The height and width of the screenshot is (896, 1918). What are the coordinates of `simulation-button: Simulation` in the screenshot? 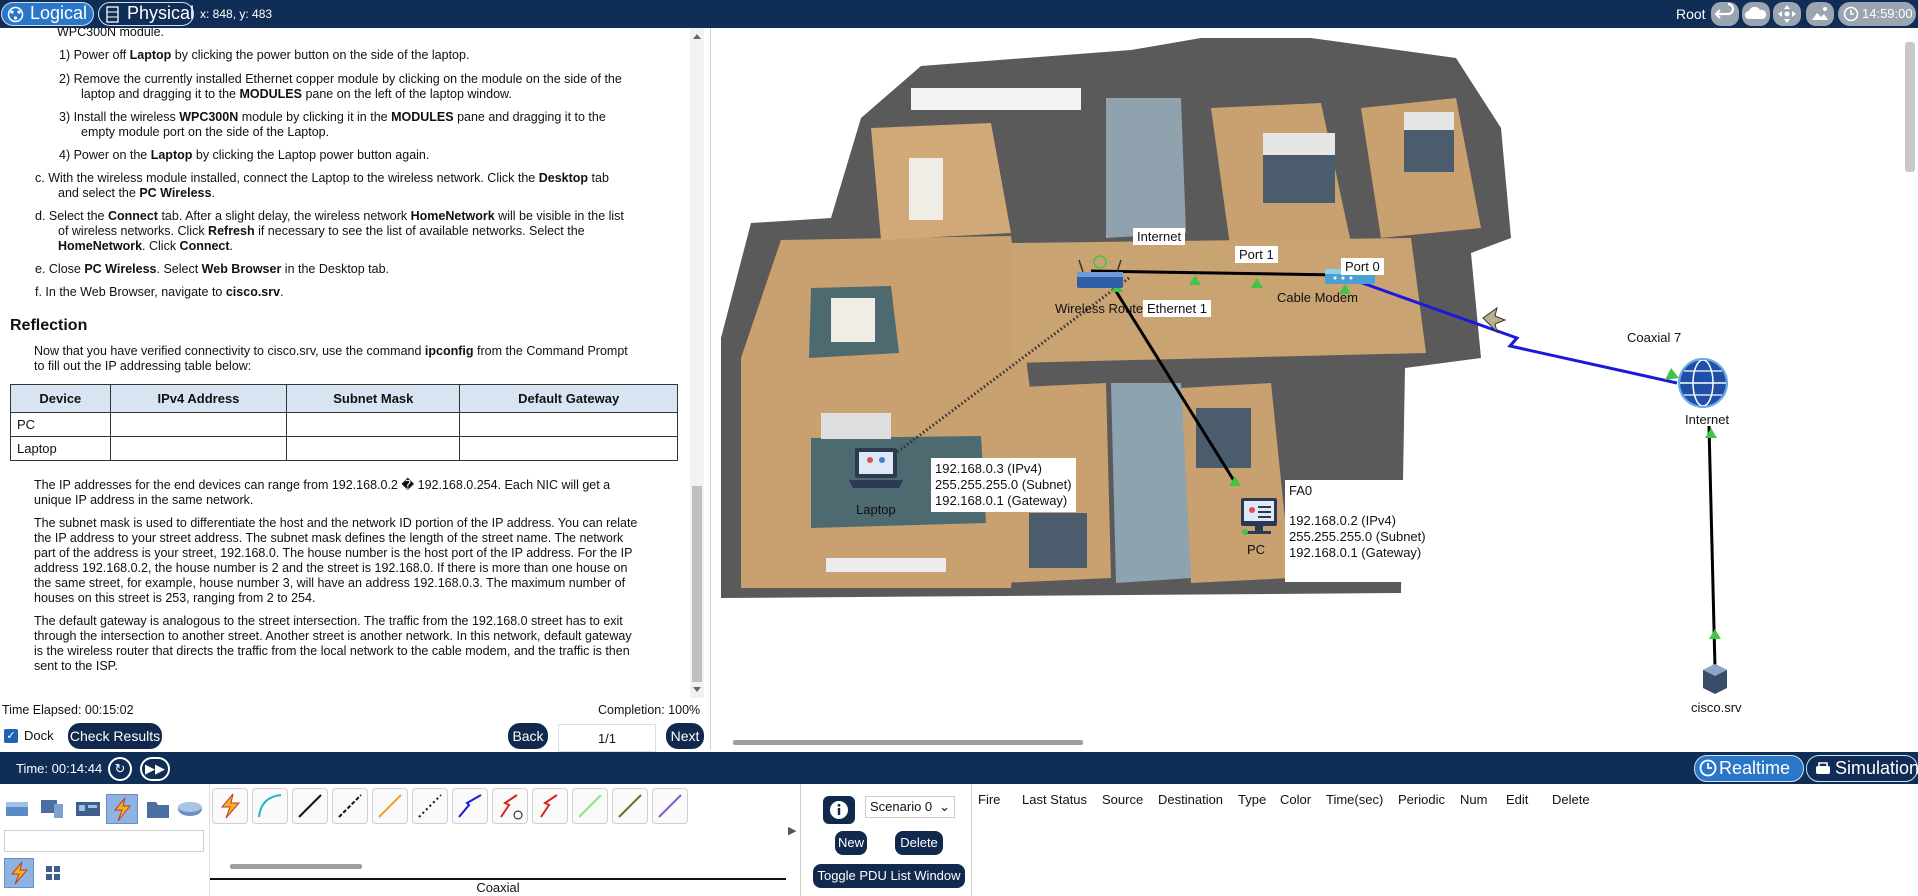 It's located at (1862, 768).